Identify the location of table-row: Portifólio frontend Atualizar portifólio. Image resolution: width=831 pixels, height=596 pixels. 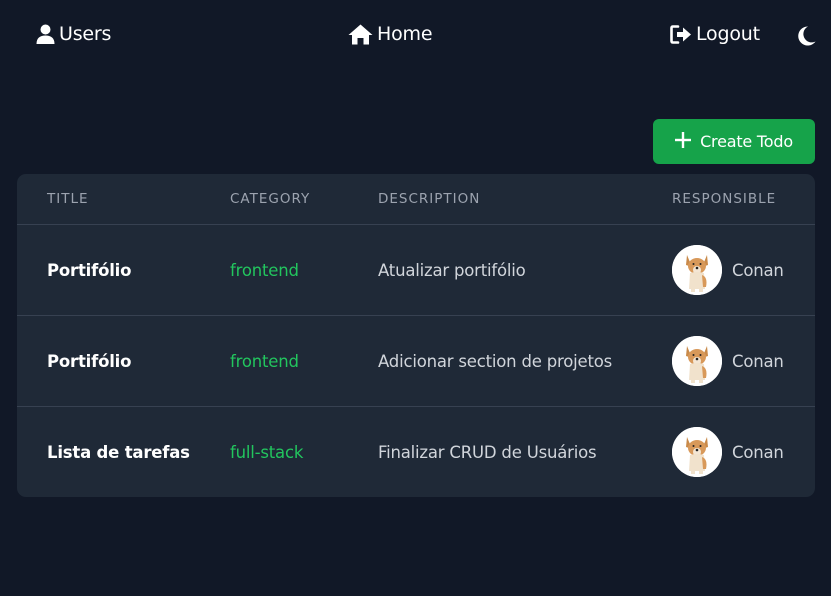
(416, 270).